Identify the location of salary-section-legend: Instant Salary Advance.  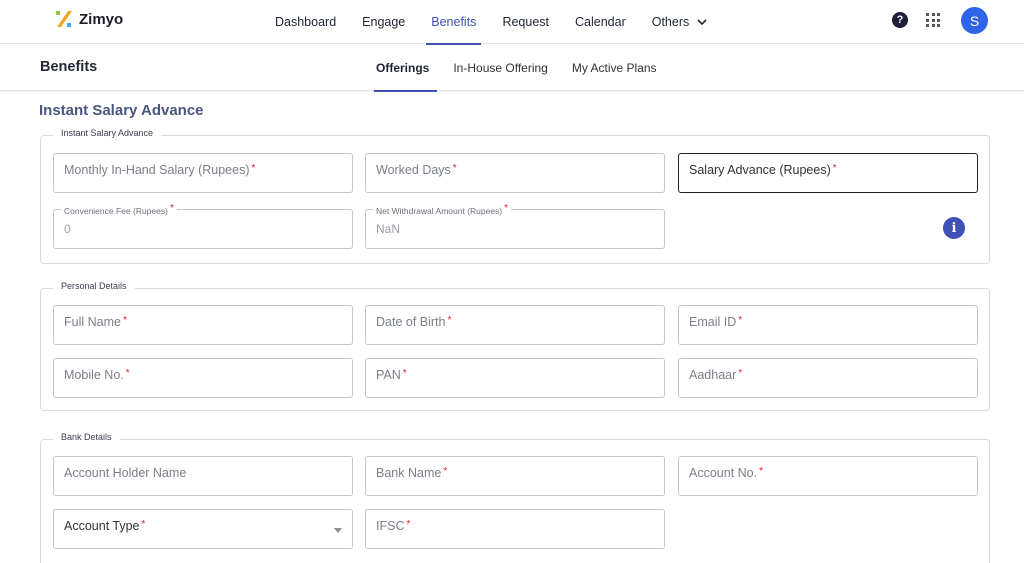
(107, 133).